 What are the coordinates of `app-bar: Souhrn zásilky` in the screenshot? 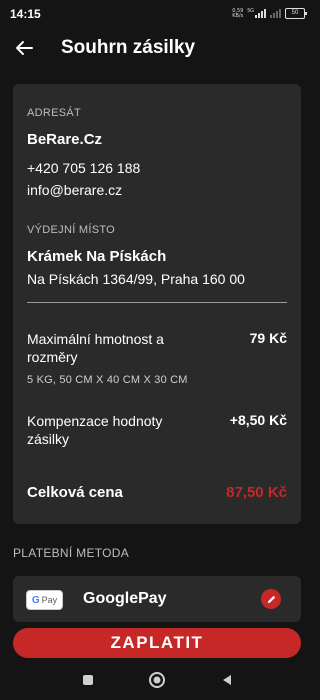 It's located at (157, 48).